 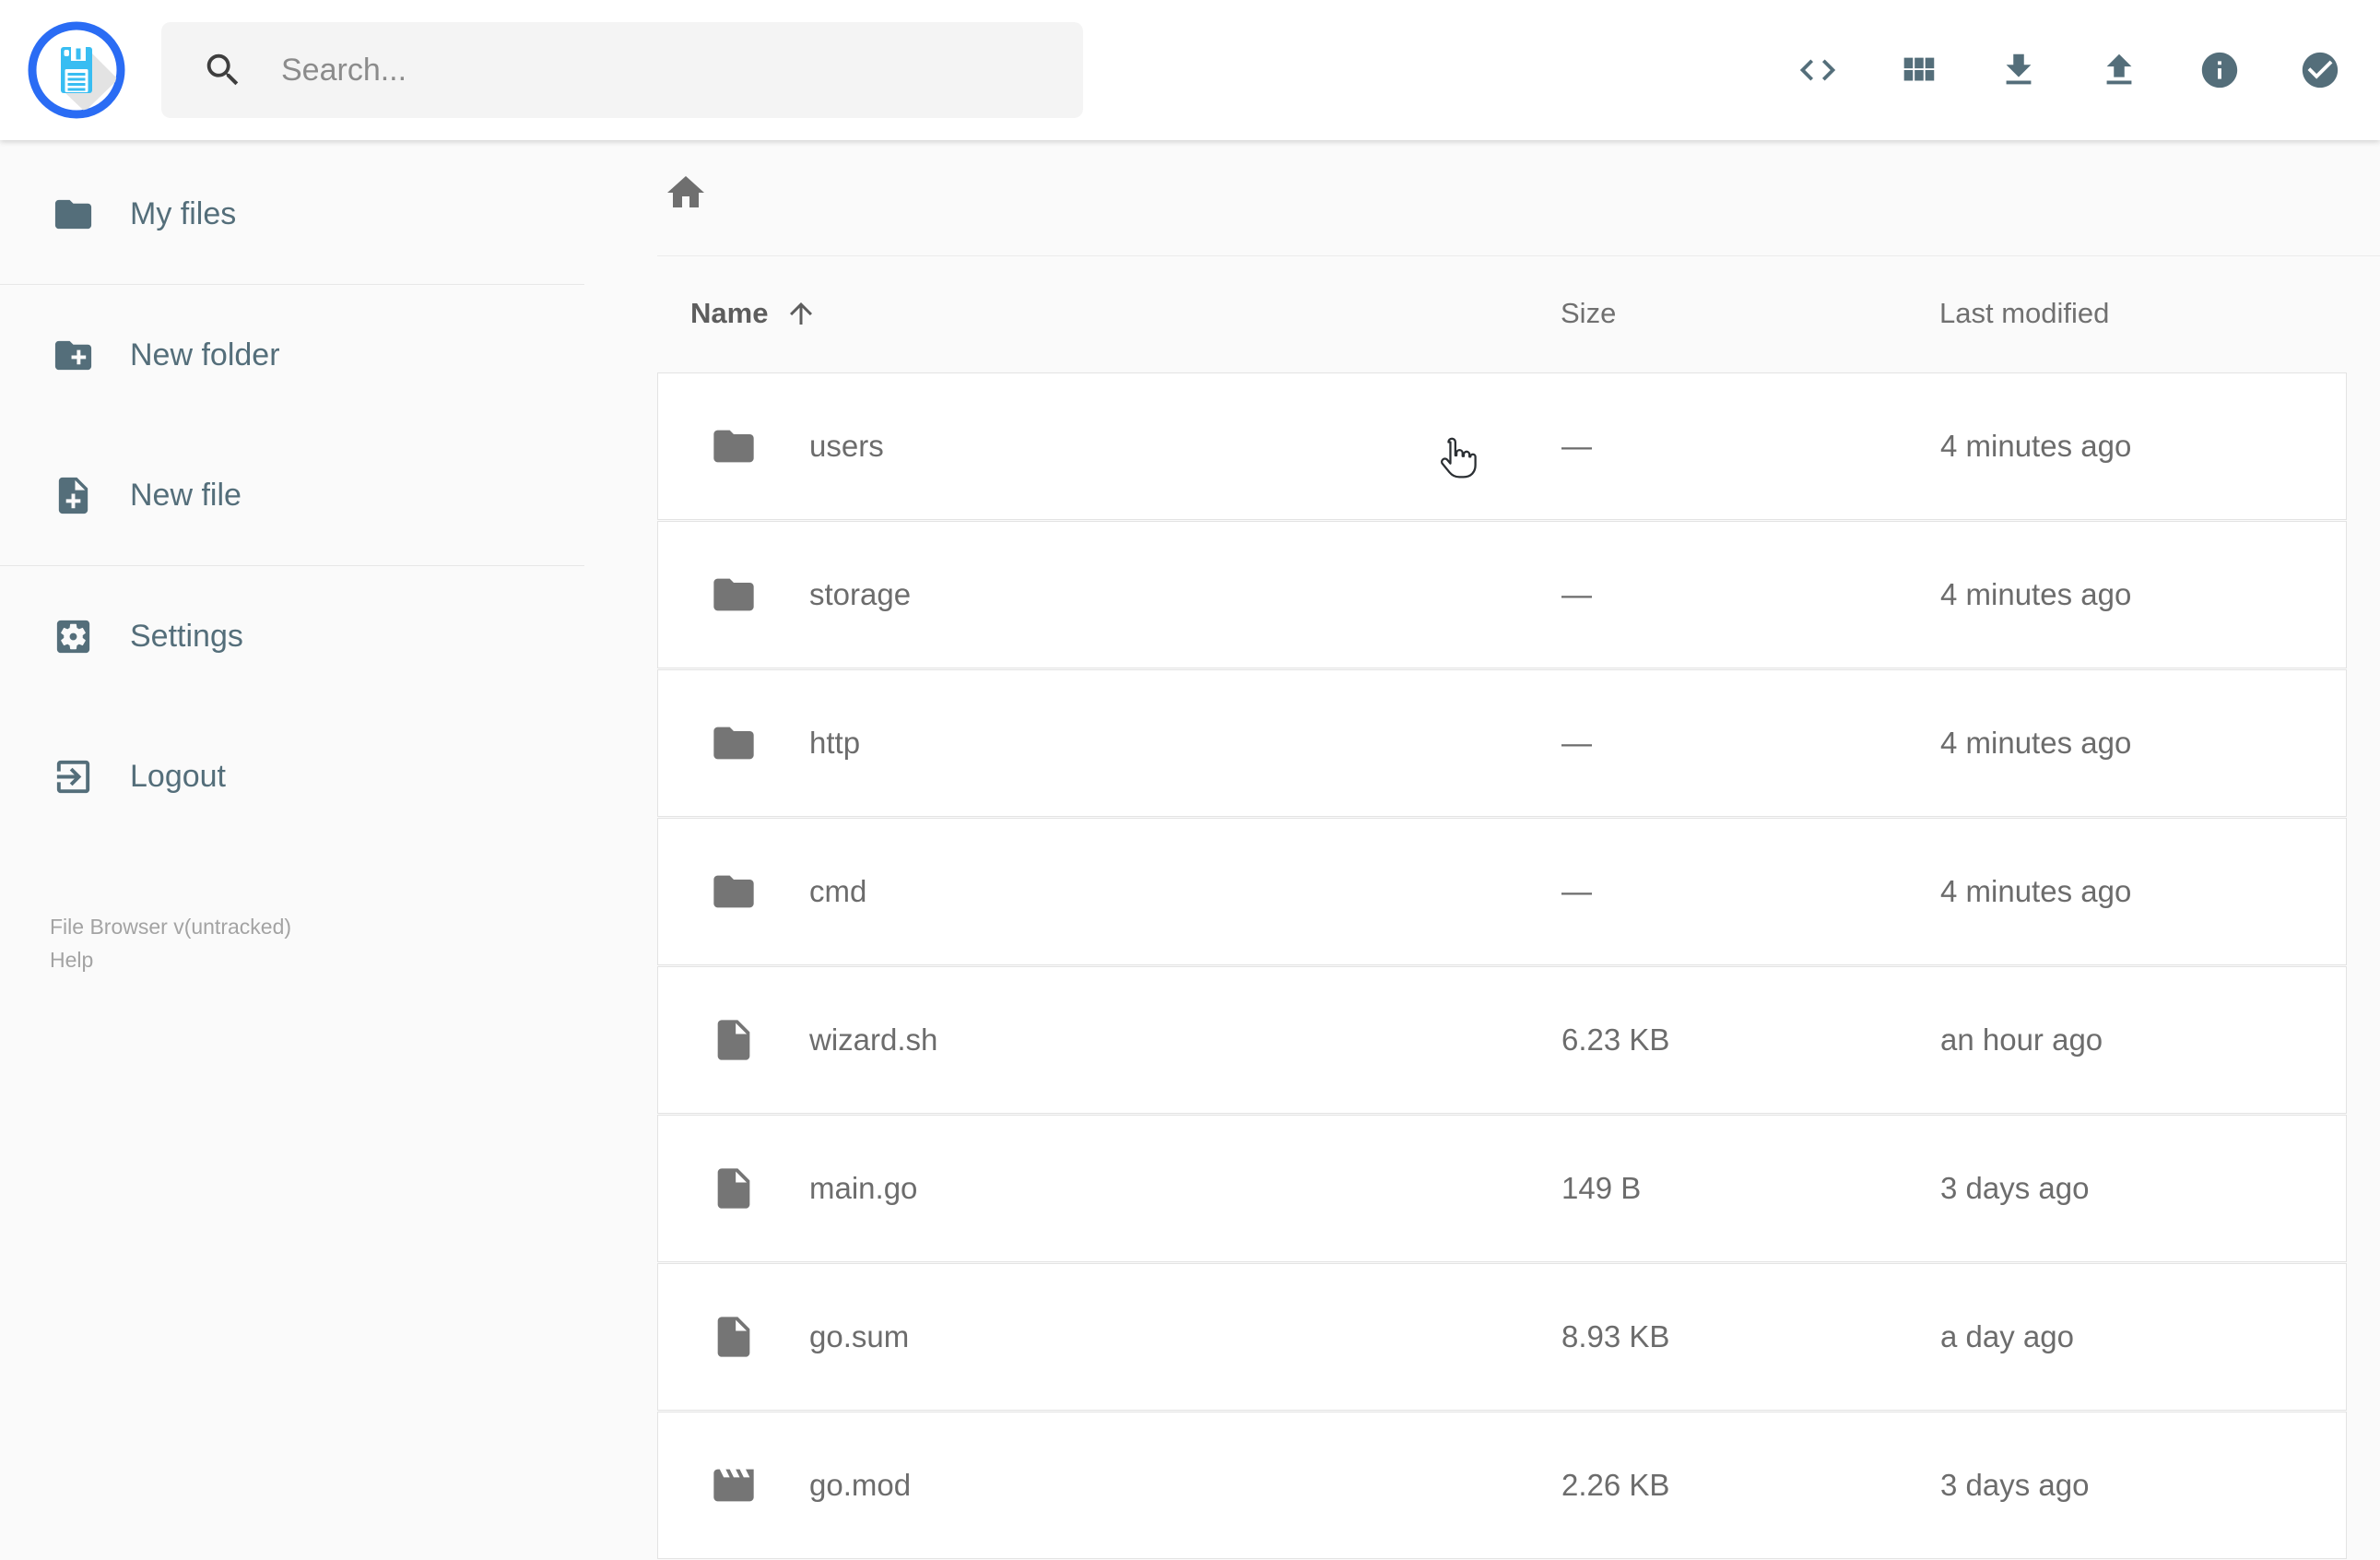 What do you see at coordinates (73, 355) in the screenshot?
I see `create-new-folder-icon` at bounding box center [73, 355].